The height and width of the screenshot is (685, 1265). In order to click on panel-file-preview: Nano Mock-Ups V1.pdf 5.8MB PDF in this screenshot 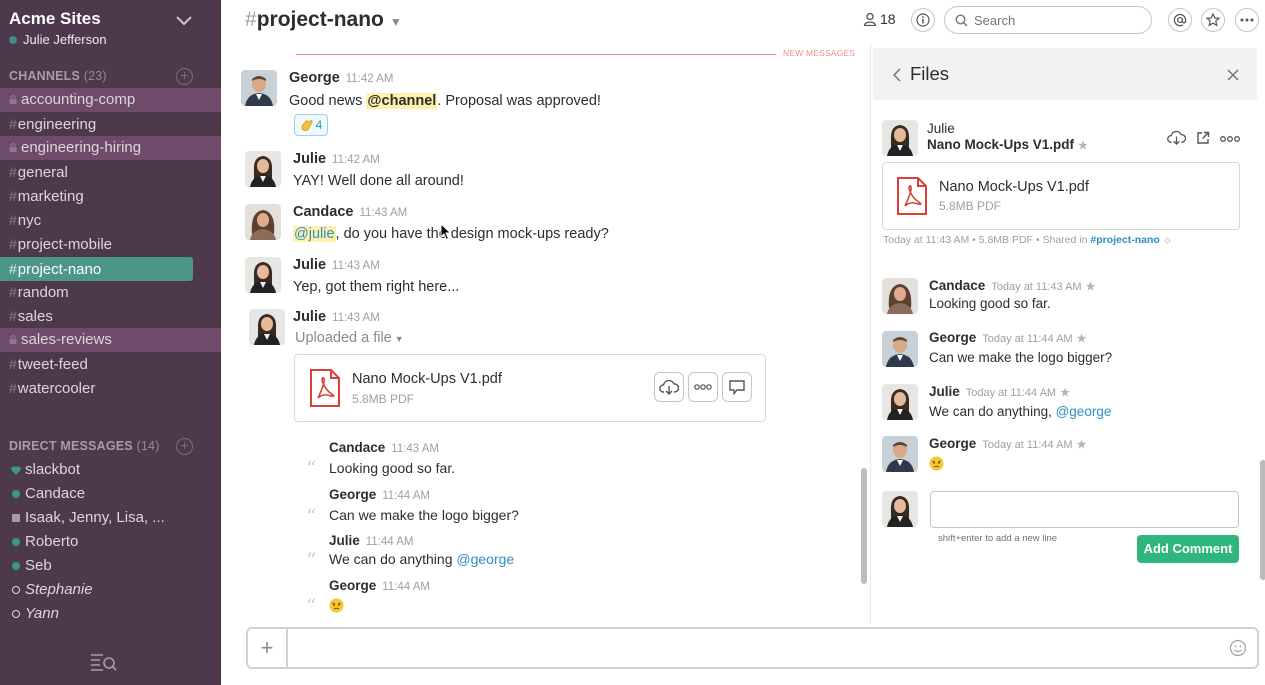, I will do `click(1061, 196)`.